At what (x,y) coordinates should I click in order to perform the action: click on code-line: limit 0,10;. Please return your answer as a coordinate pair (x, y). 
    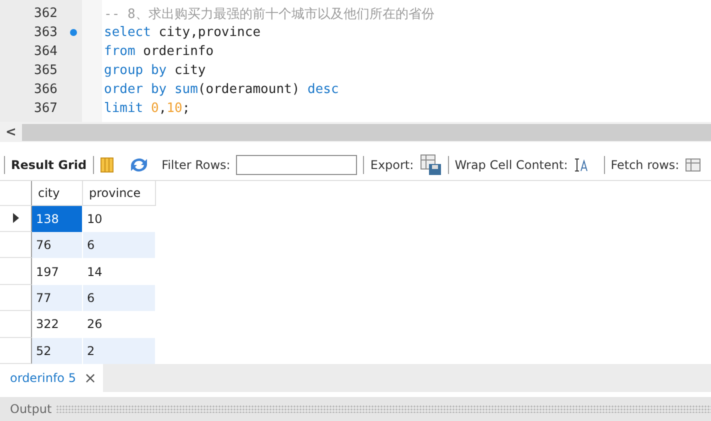
    Looking at the image, I should click on (146, 108).